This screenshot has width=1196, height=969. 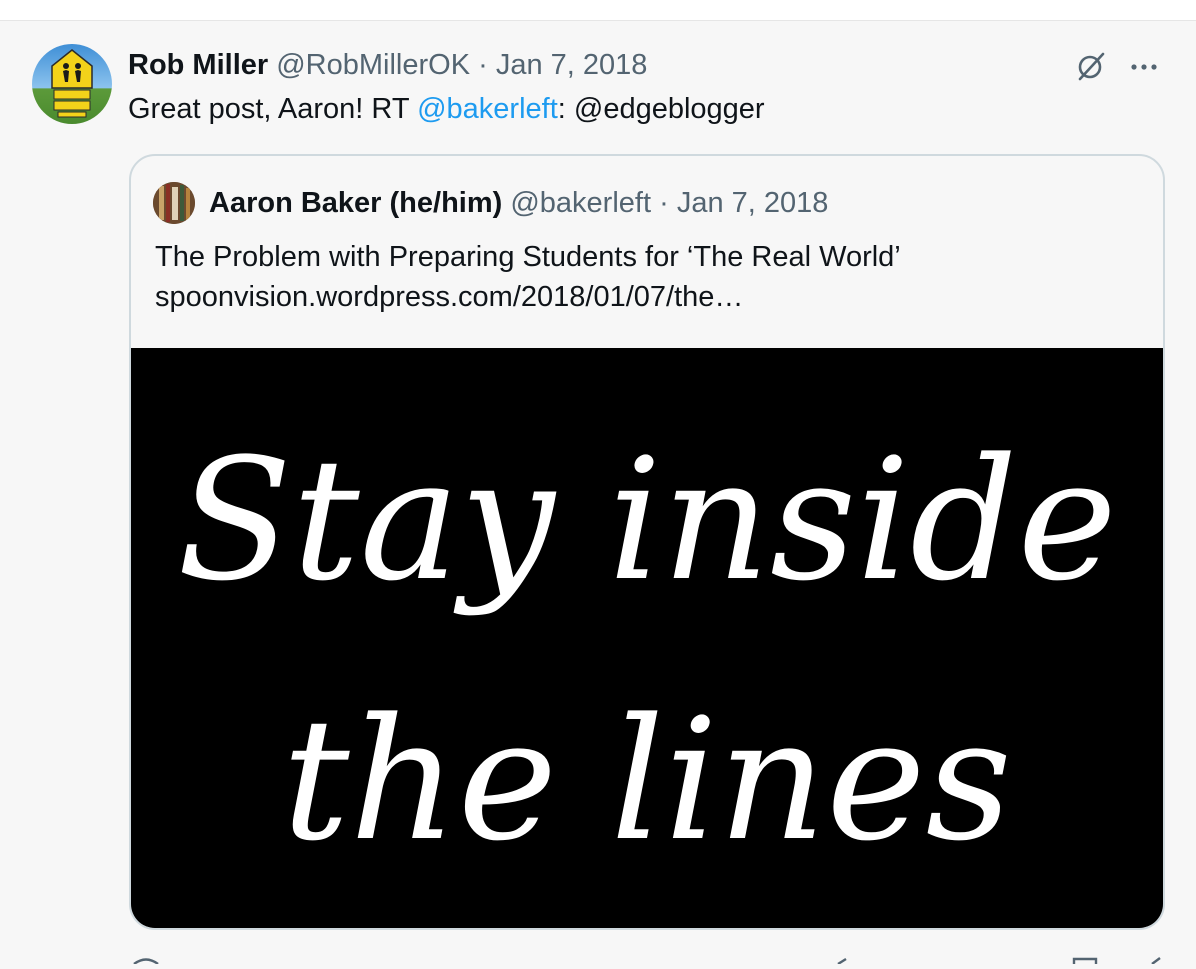 I want to click on action-bar-partial, so click(x=598, y=958).